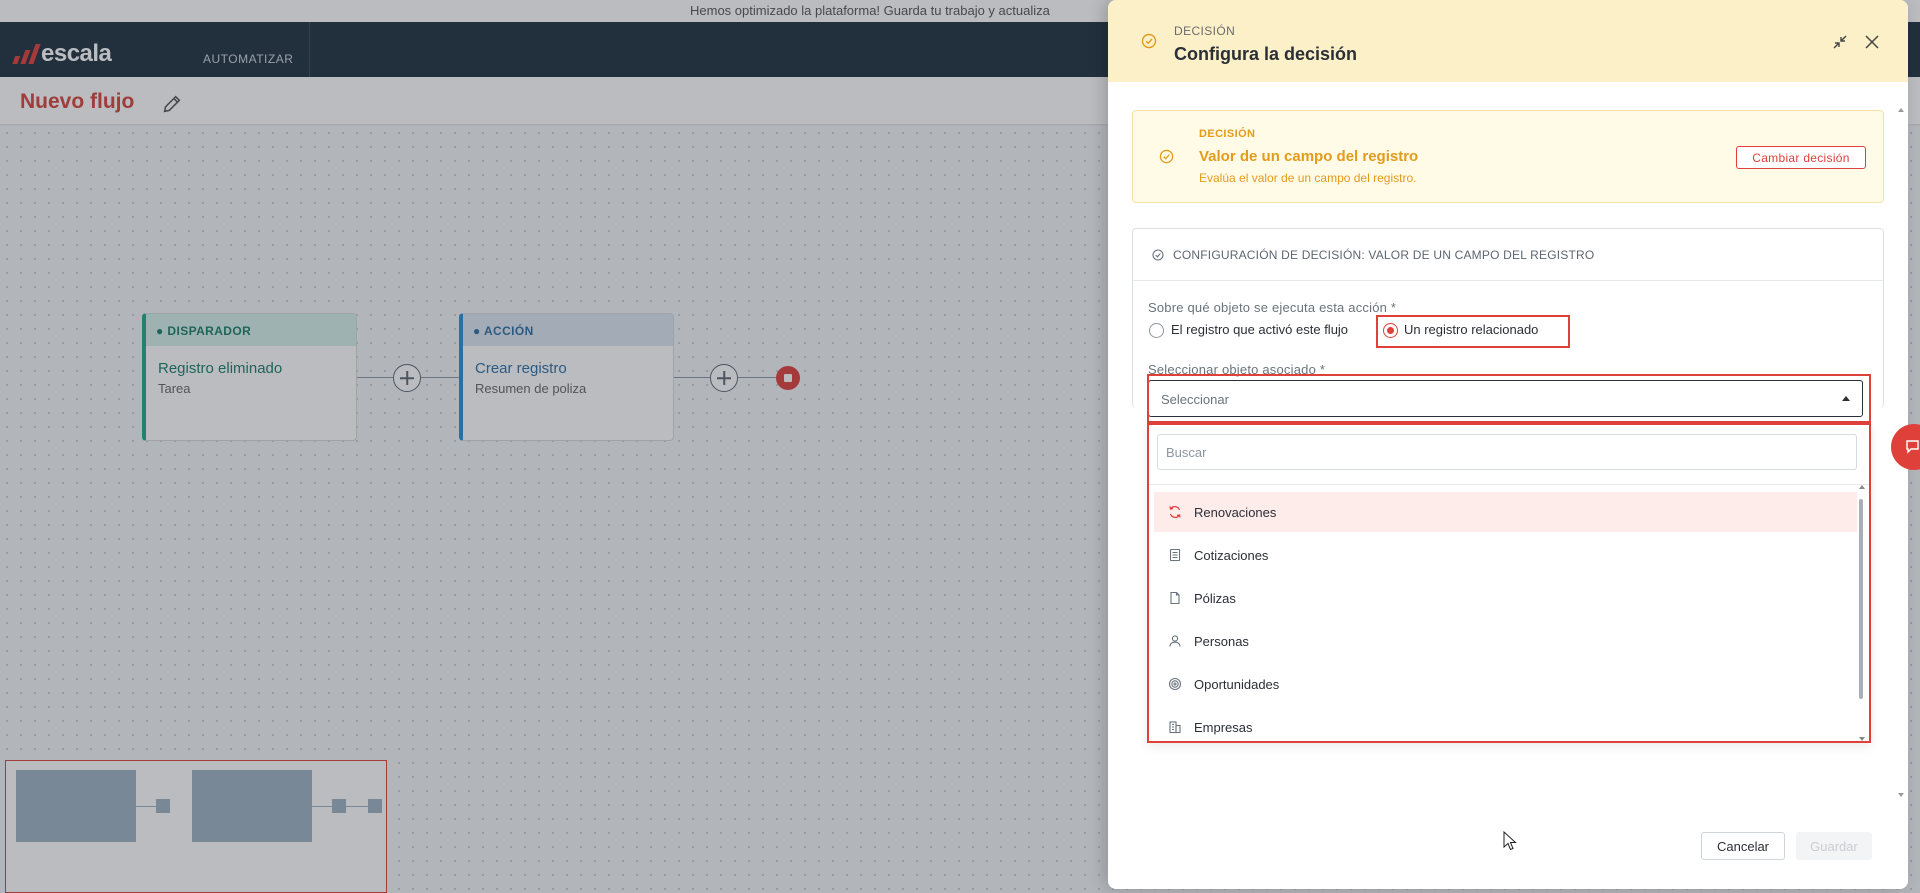  What do you see at coordinates (1861, 599) in the screenshot?
I see `scroll-thumb` at bounding box center [1861, 599].